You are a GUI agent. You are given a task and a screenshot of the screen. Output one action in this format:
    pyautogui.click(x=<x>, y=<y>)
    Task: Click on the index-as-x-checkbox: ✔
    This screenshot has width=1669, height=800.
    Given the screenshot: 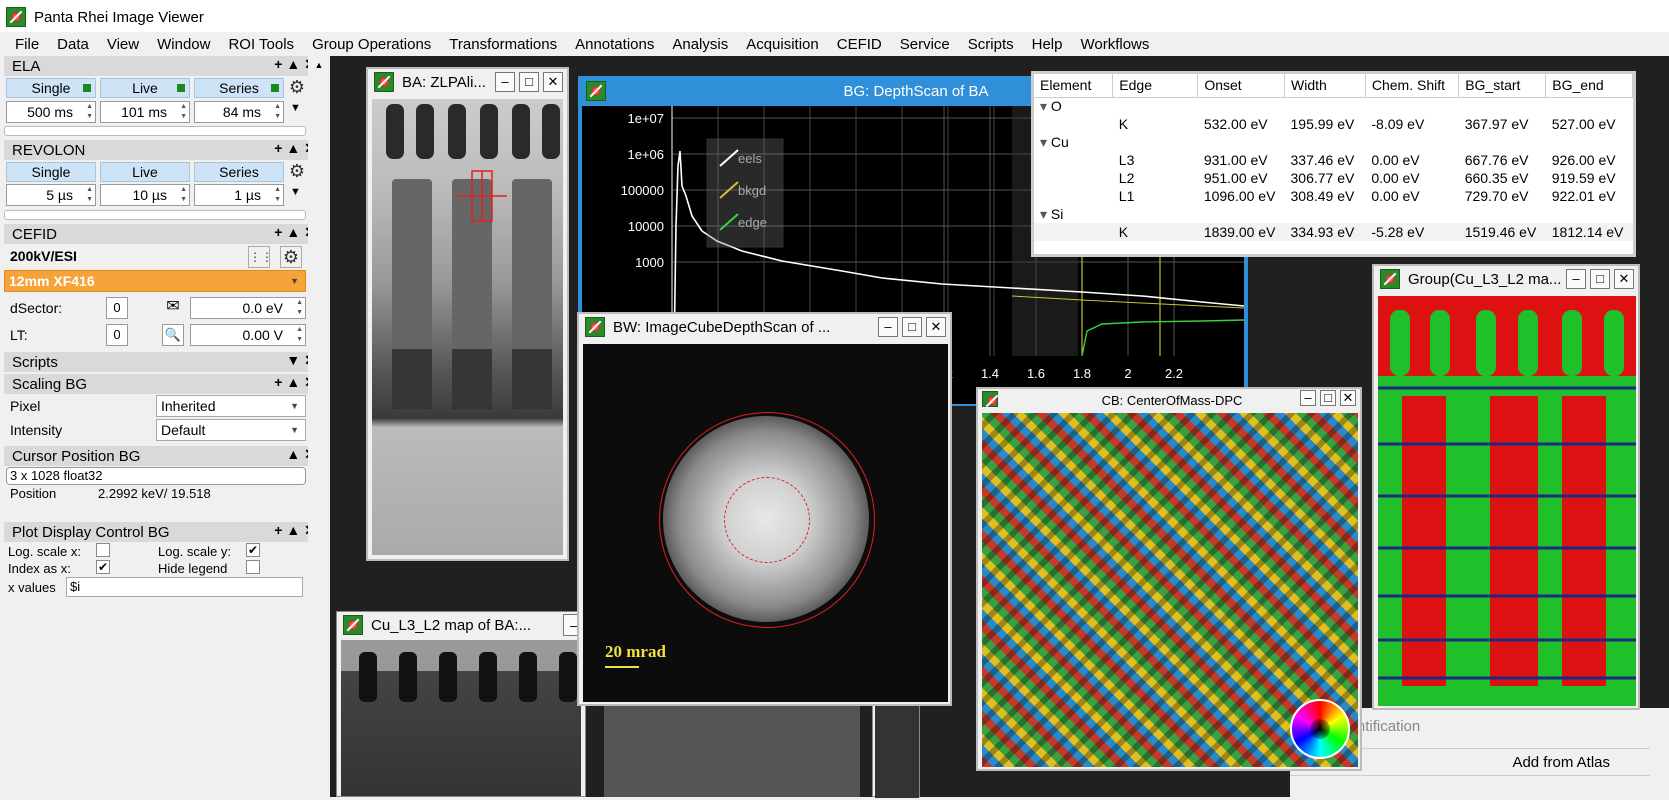 What is the action you would take?
    pyautogui.click(x=103, y=567)
    